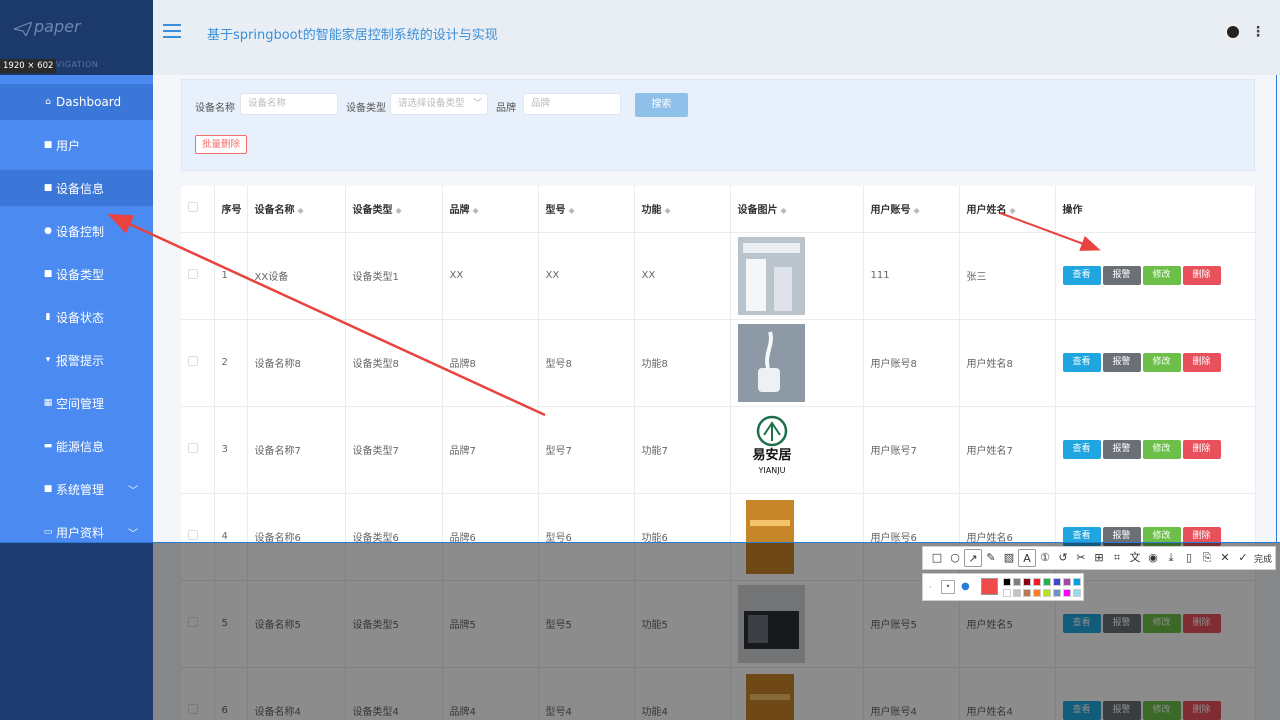  I want to click on row-account: 用户账号7, so click(911, 450).